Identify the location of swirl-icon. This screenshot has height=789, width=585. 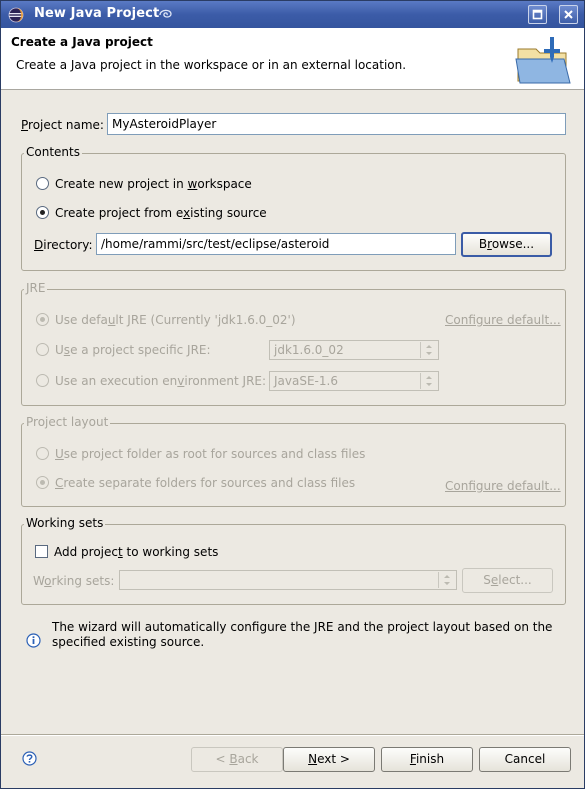
(165, 13).